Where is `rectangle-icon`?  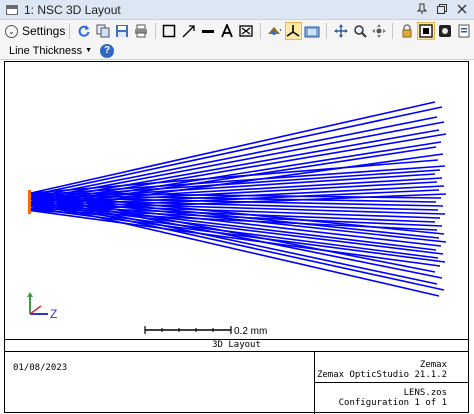 rectangle-icon is located at coordinates (169, 31).